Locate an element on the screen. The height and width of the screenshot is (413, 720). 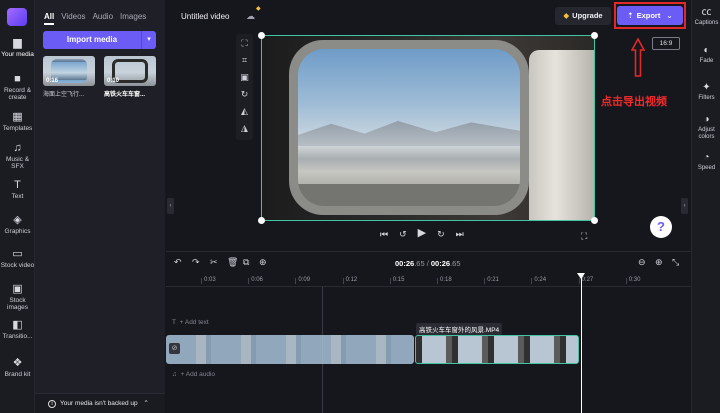
rail-item-label: Text is located at coordinates (17, 196).